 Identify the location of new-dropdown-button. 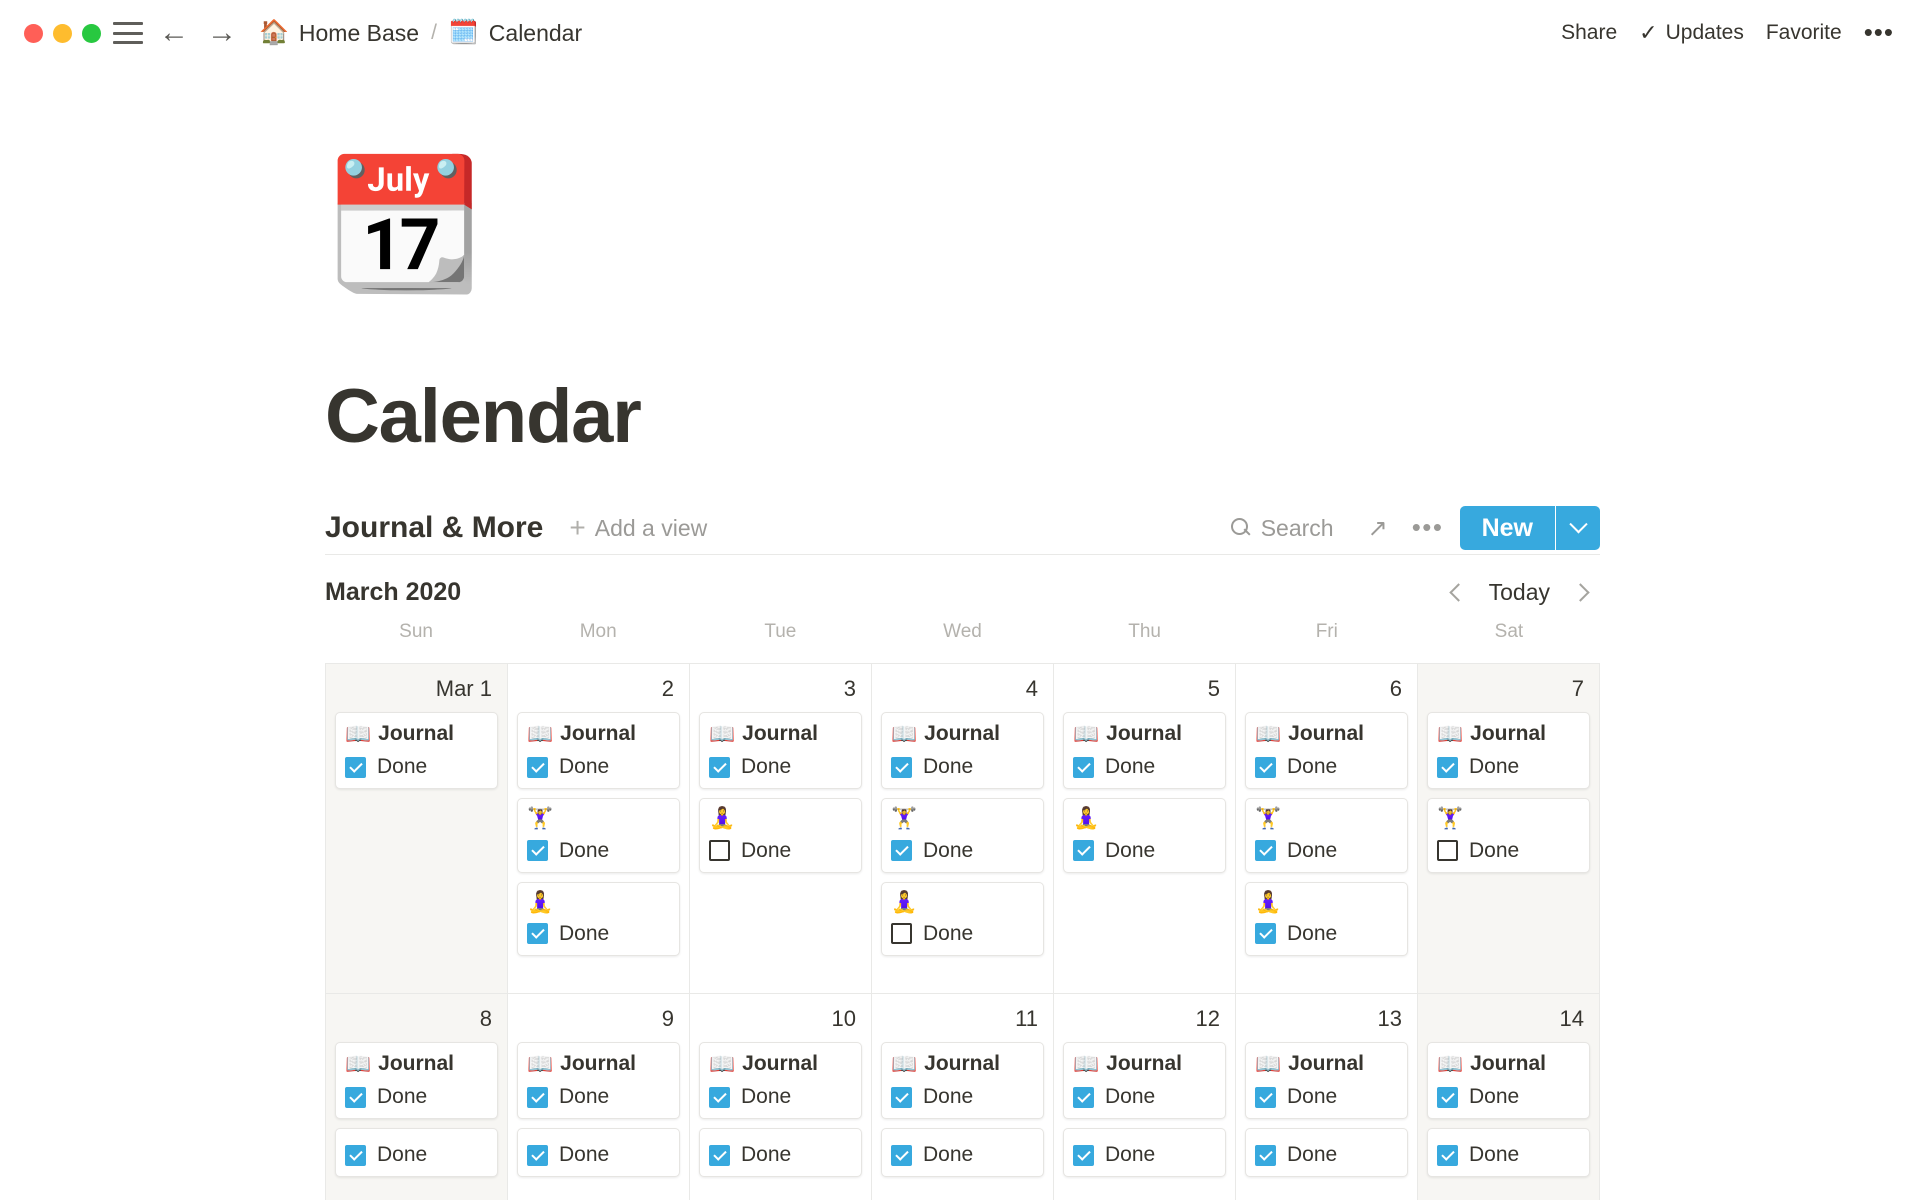
(1578, 528).